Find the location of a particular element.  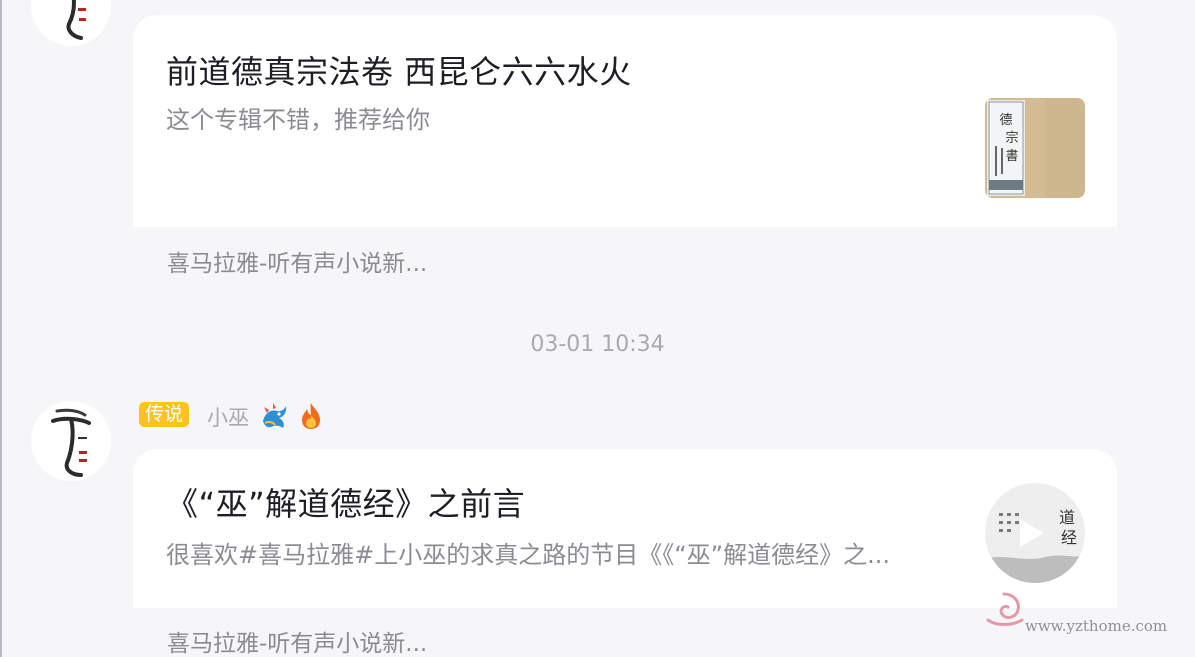

watermark-swirl-icon is located at coordinates (1005, 609).